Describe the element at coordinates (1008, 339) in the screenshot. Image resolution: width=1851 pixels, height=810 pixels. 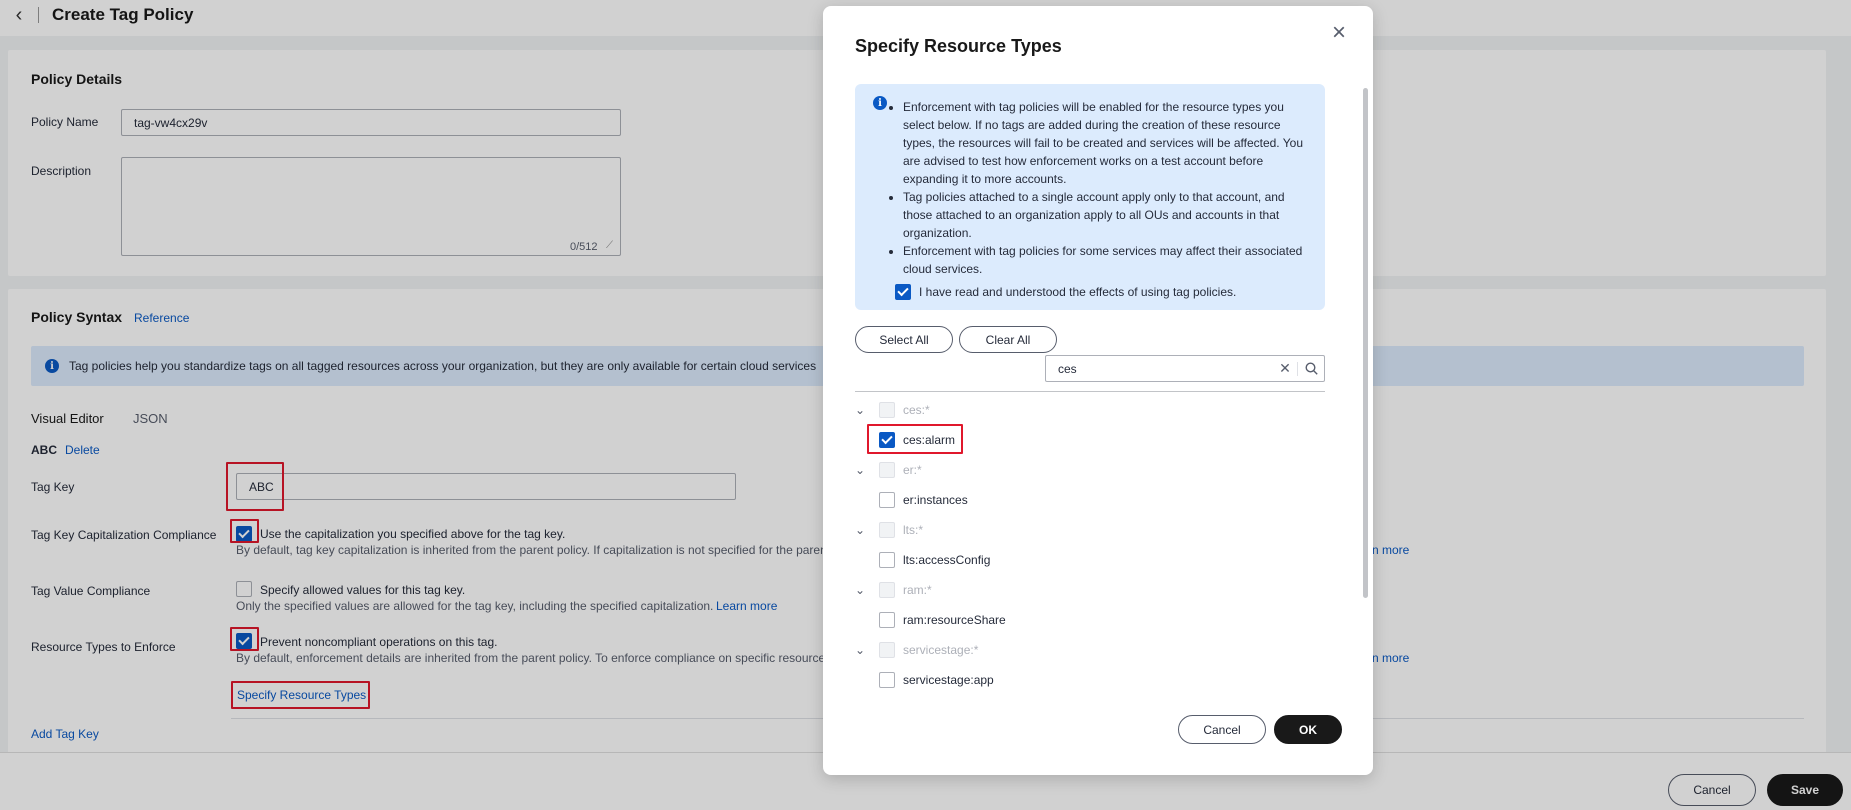
I see `clear-all-button: Clear All` at that location.